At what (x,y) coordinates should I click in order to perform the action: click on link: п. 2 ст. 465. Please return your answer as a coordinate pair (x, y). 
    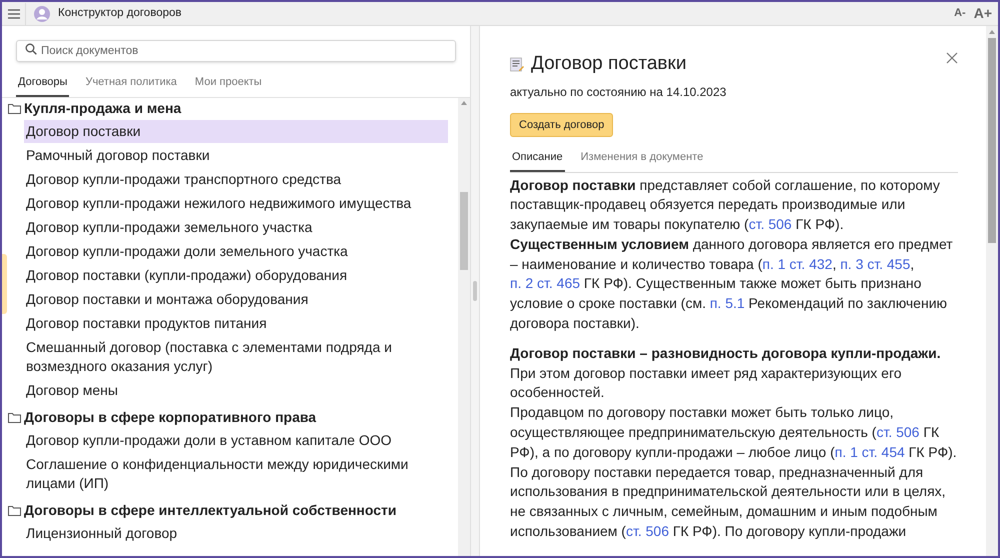
    Looking at the image, I should click on (545, 283).